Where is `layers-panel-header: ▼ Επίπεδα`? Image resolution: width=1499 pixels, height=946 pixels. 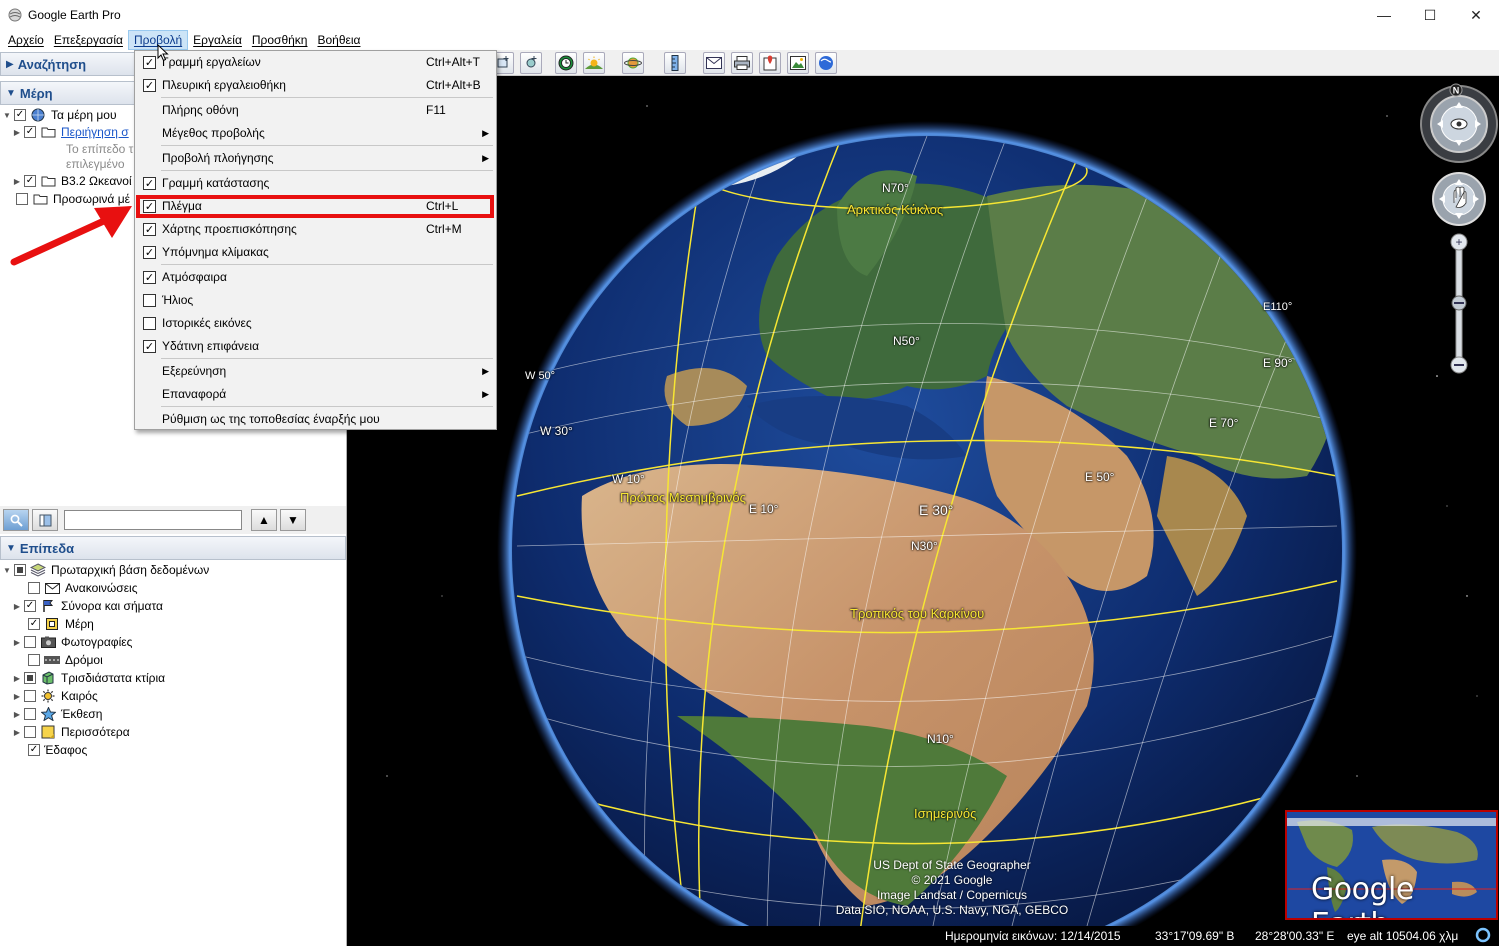 layers-panel-header: ▼ Επίπεδα is located at coordinates (173, 548).